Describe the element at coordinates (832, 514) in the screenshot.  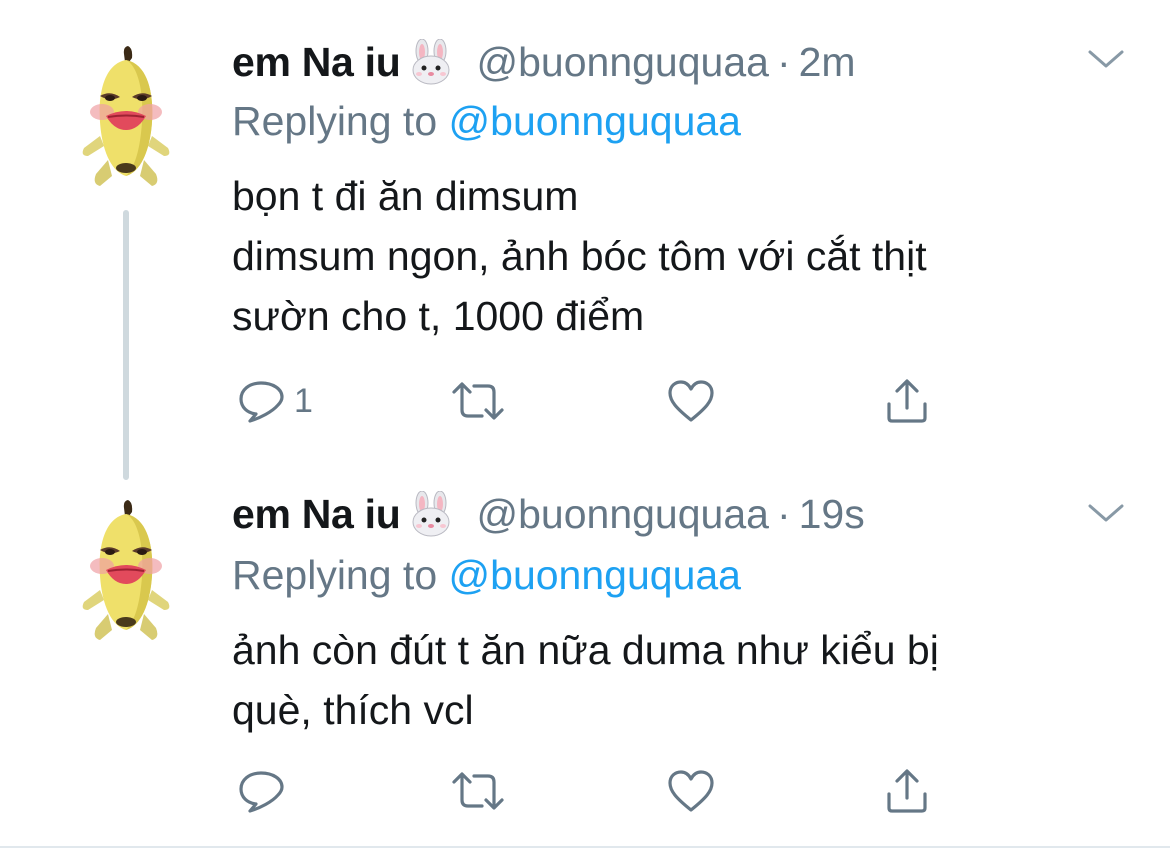
I see `timestamp: 19s` at that location.